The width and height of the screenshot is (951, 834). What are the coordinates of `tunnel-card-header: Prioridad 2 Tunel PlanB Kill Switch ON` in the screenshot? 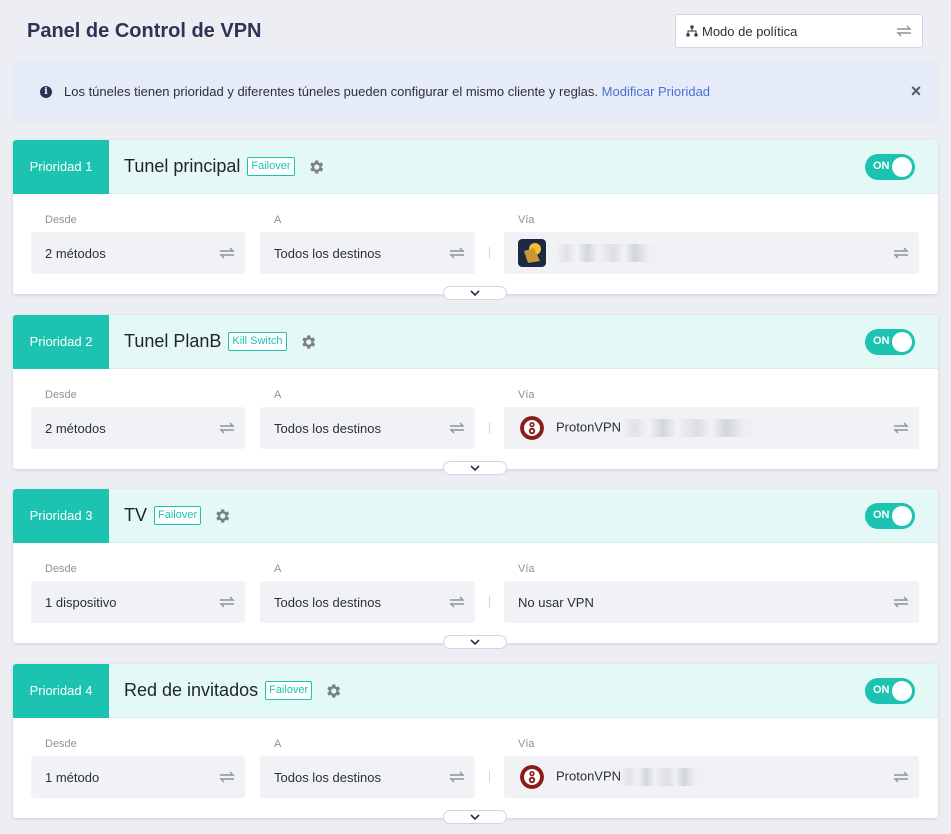 It's located at (475, 341).